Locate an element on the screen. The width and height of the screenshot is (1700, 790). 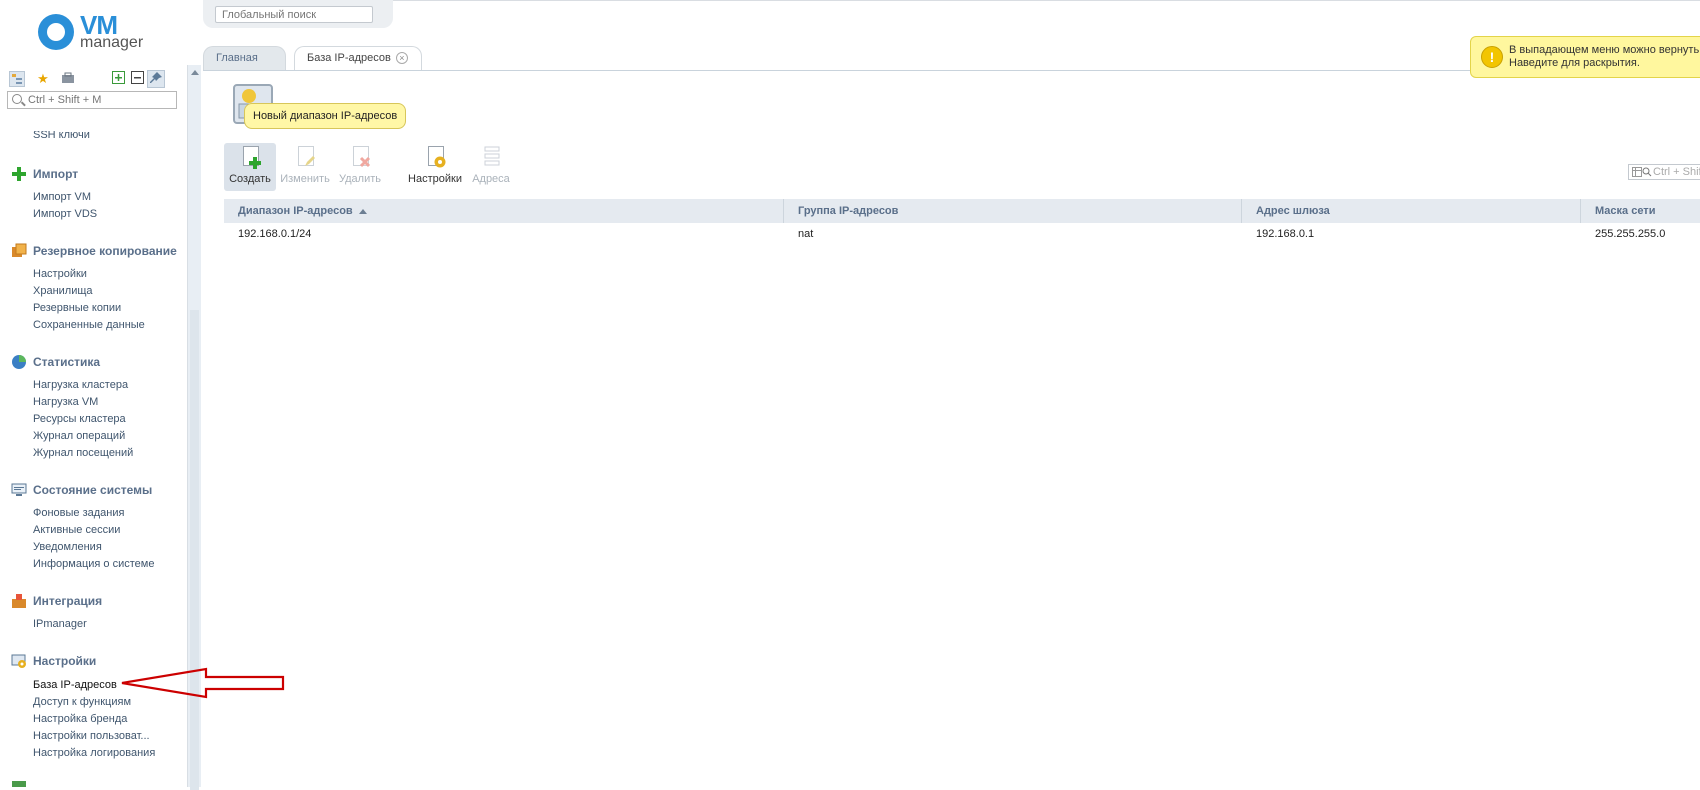
create-button: Создать is located at coordinates (250, 167).